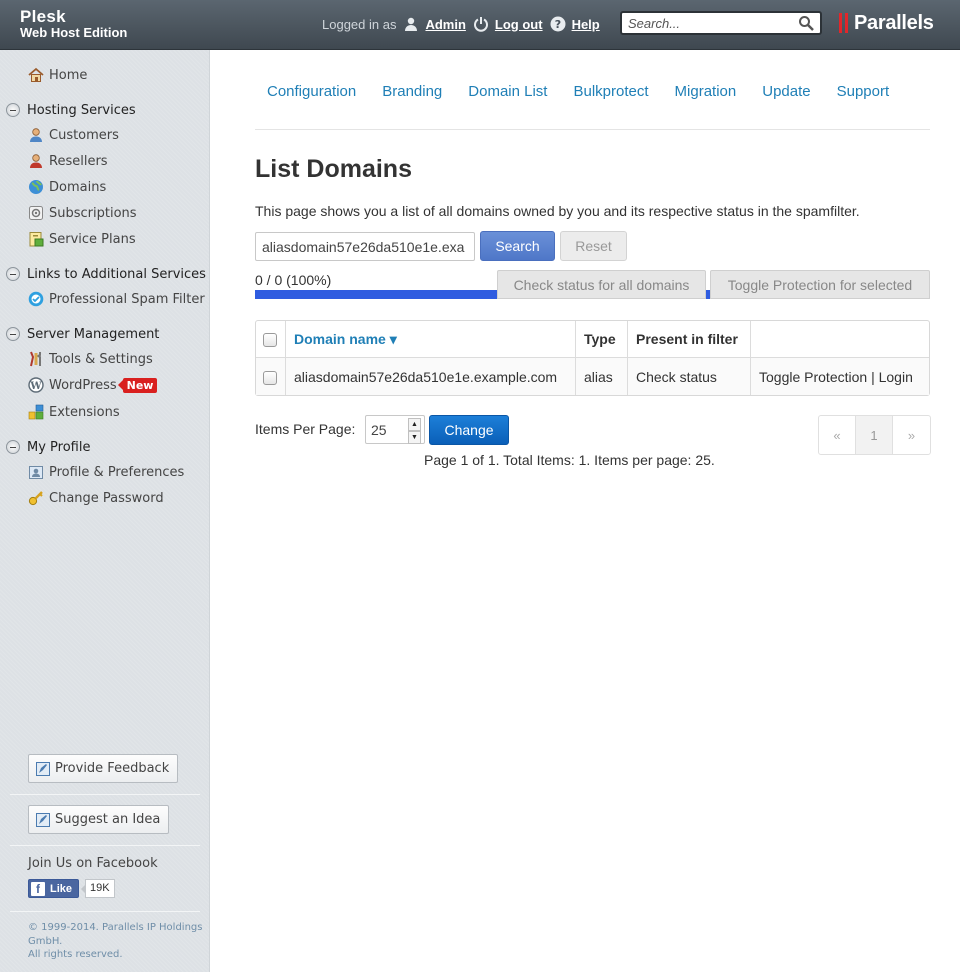 Image resolution: width=960 pixels, height=972 pixels. I want to click on pager-prev-button: «, so click(837, 435).